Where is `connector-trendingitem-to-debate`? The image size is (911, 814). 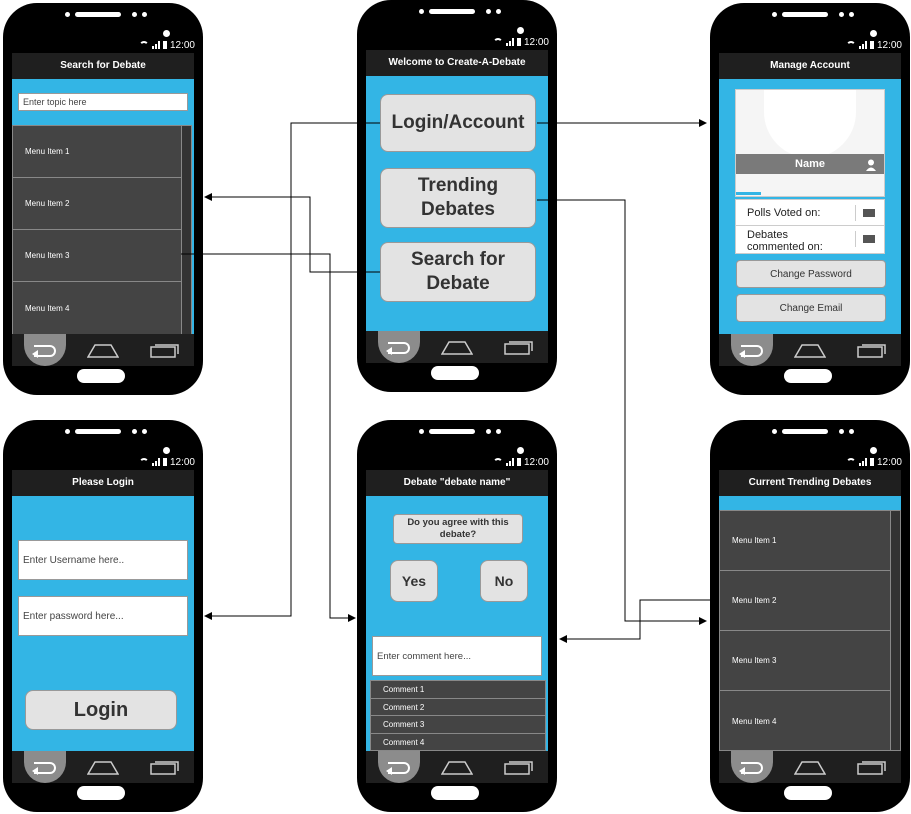 connector-trendingitem-to-debate is located at coordinates (639, 621).